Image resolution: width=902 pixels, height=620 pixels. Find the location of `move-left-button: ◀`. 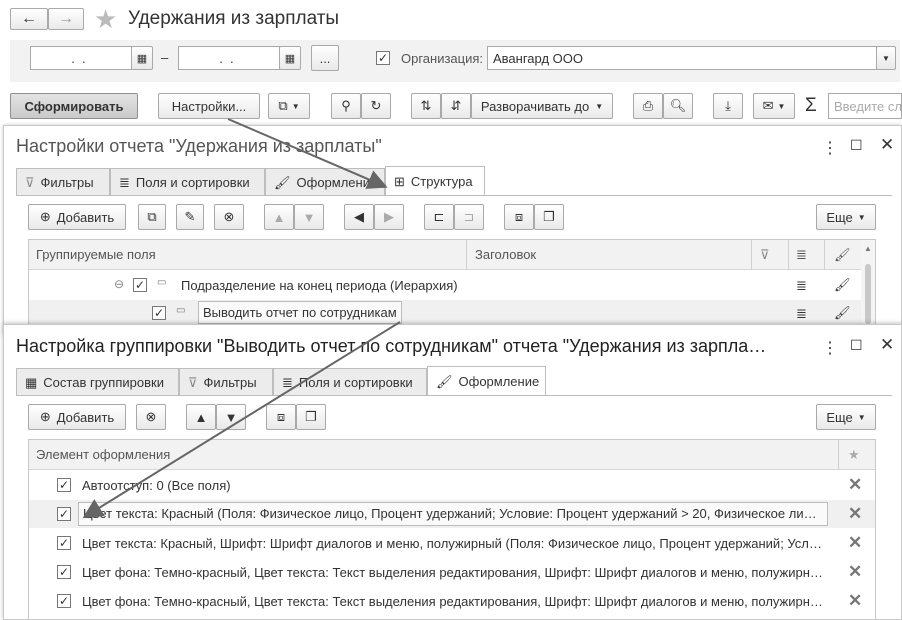

move-left-button: ◀ is located at coordinates (359, 217).